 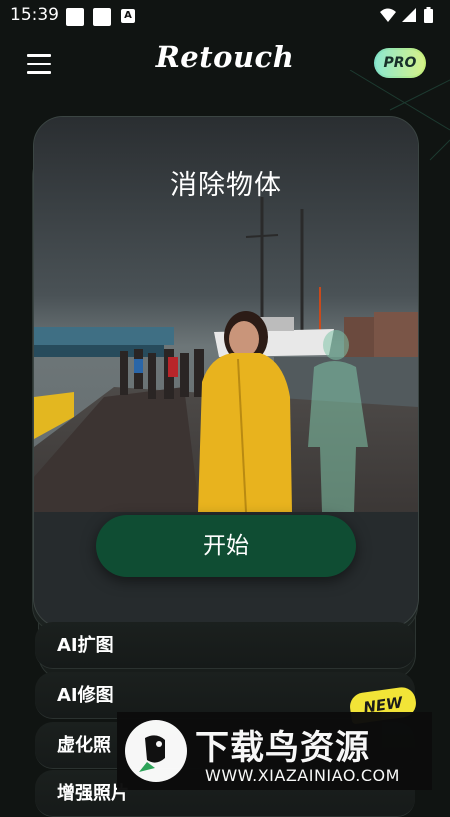 I want to click on pro-label: PRO, so click(x=400, y=63).